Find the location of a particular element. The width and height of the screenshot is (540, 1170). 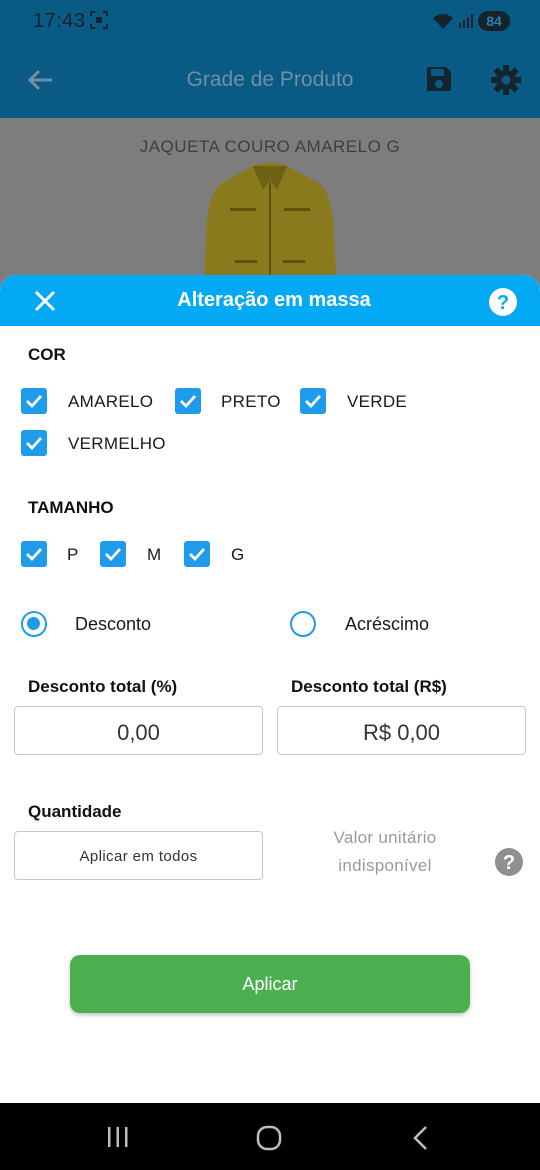

color-checkbox-vermelho is located at coordinates (34, 443).